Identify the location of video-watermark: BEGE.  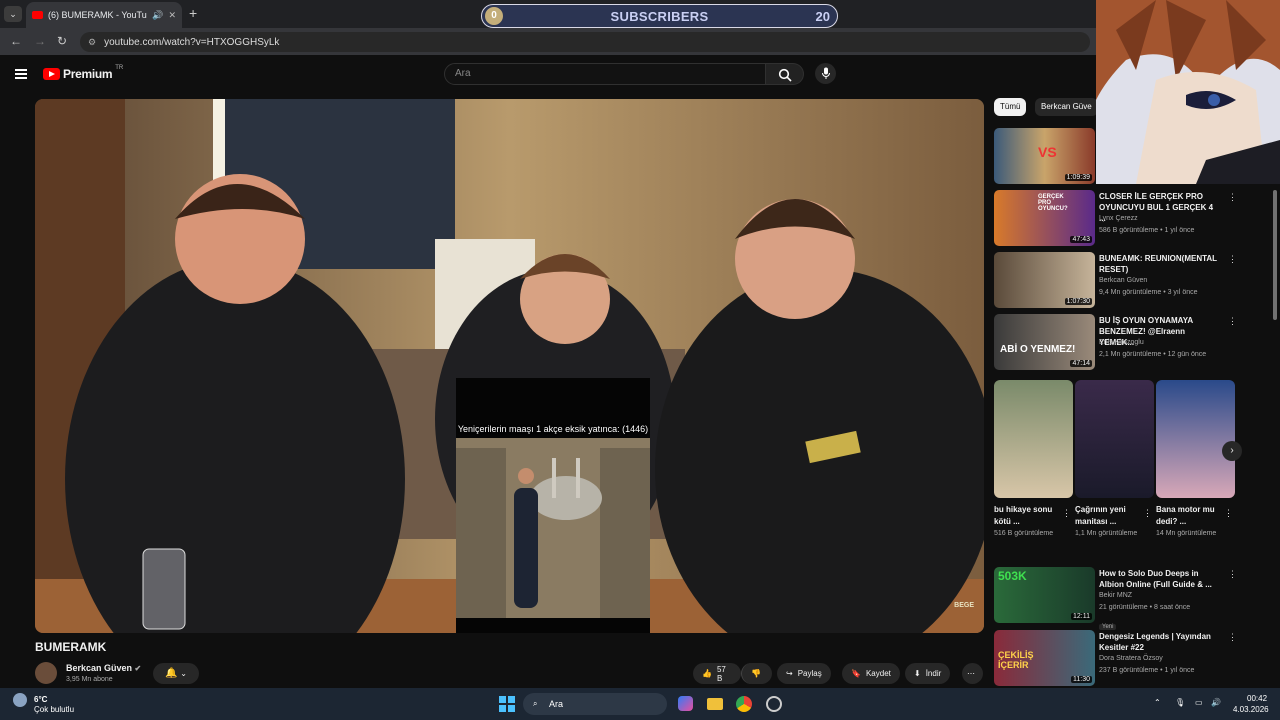
(964, 605).